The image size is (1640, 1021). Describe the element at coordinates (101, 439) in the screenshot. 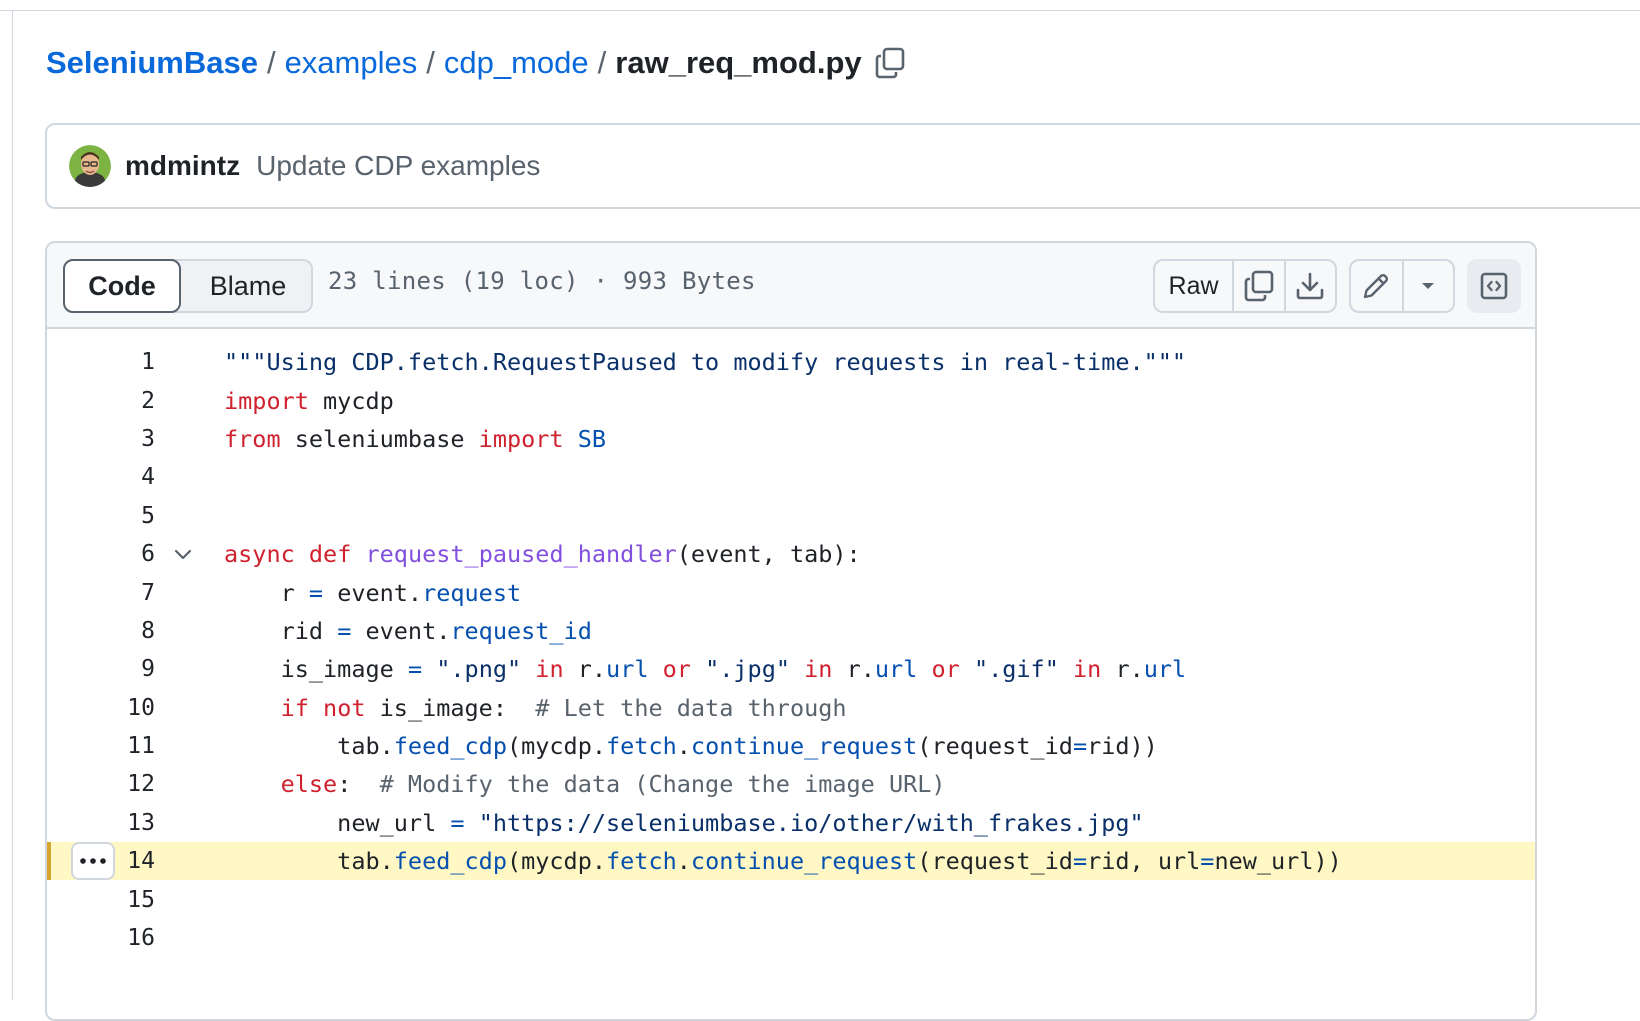

I see `line-number: 3` at that location.